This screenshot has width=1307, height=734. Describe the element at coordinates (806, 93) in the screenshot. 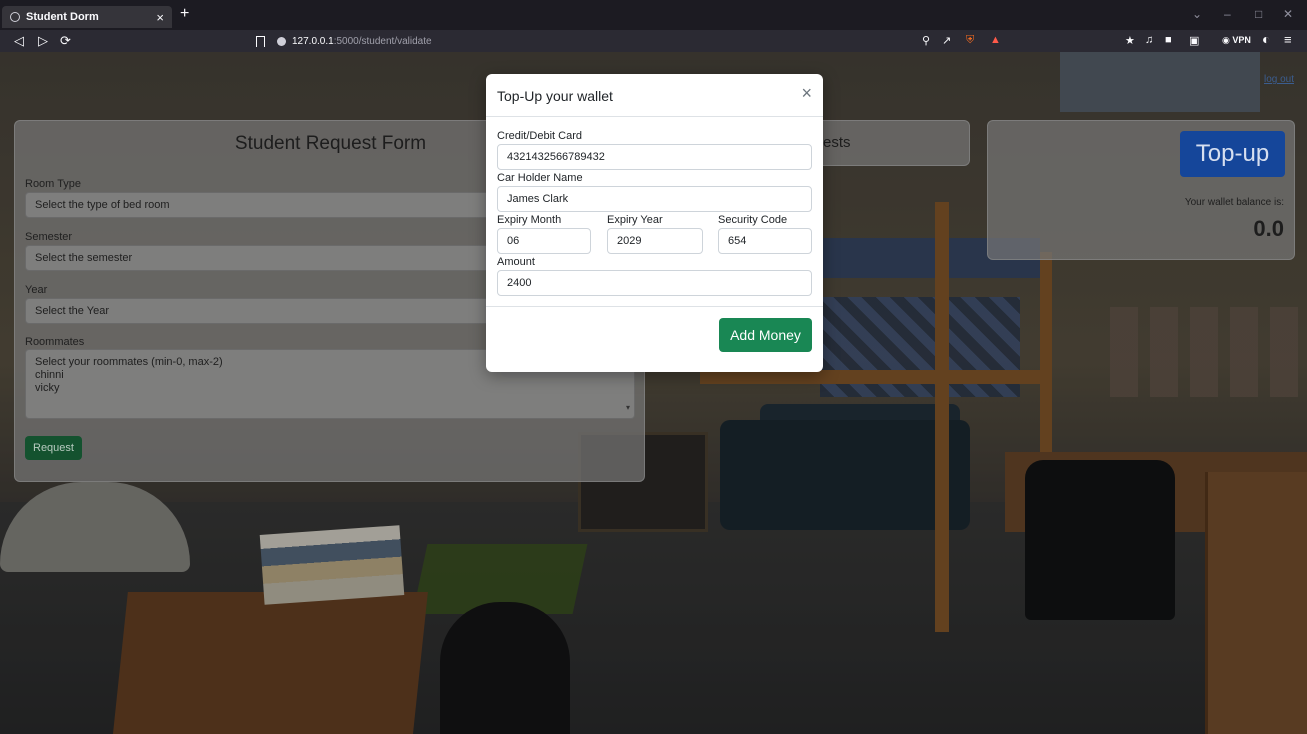

I see `close-icon: ×` at that location.